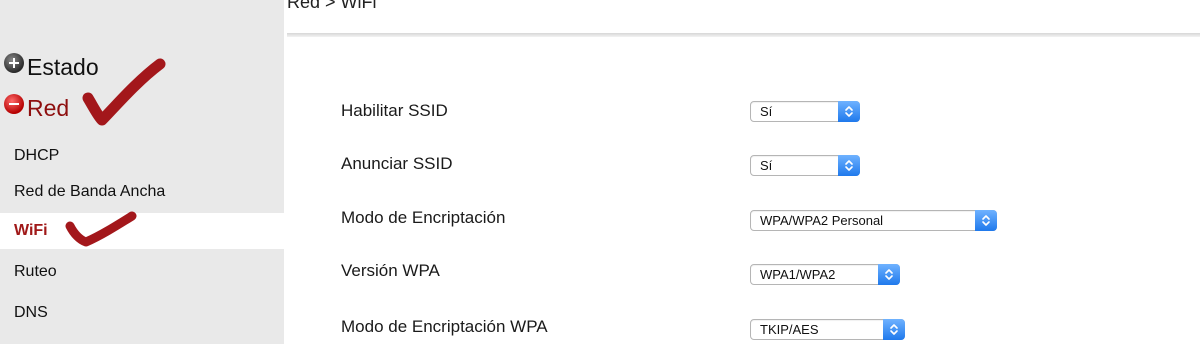 Image resolution: width=1200 pixels, height=344 pixels. I want to click on nav-group-label: Red, so click(48, 108).